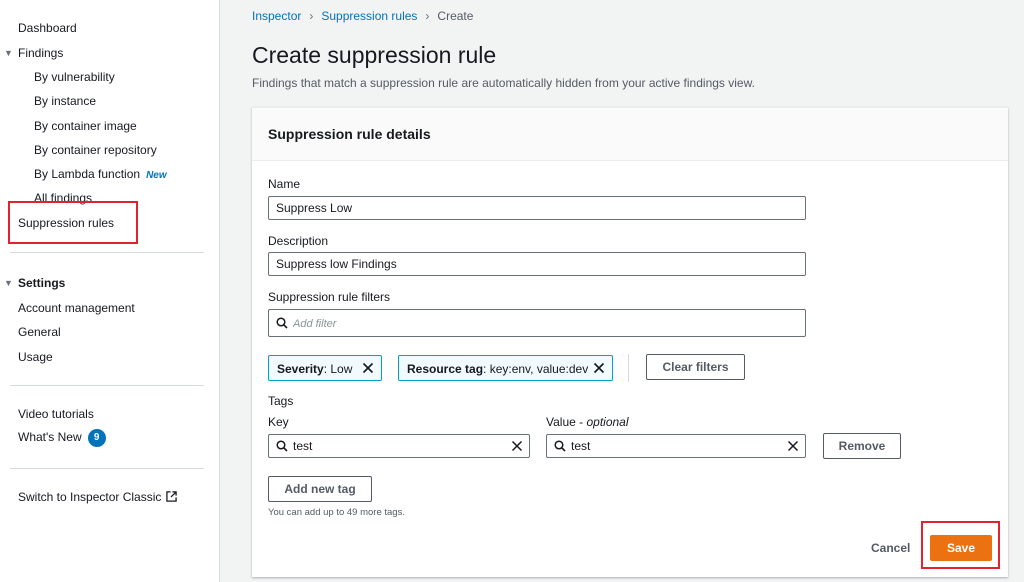 The image size is (1024, 582). Describe the element at coordinates (369, 16) in the screenshot. I see `breadcrumb-suppression-rules: Suppression rules` at that location.